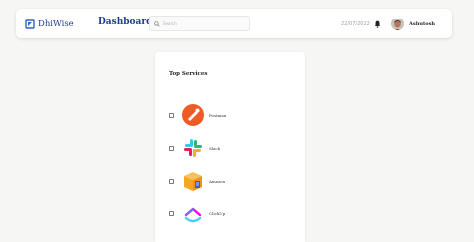 This screenshot has width=474, height=242. I want to click on service-item-amazon: Amazon, so click(229, 181).